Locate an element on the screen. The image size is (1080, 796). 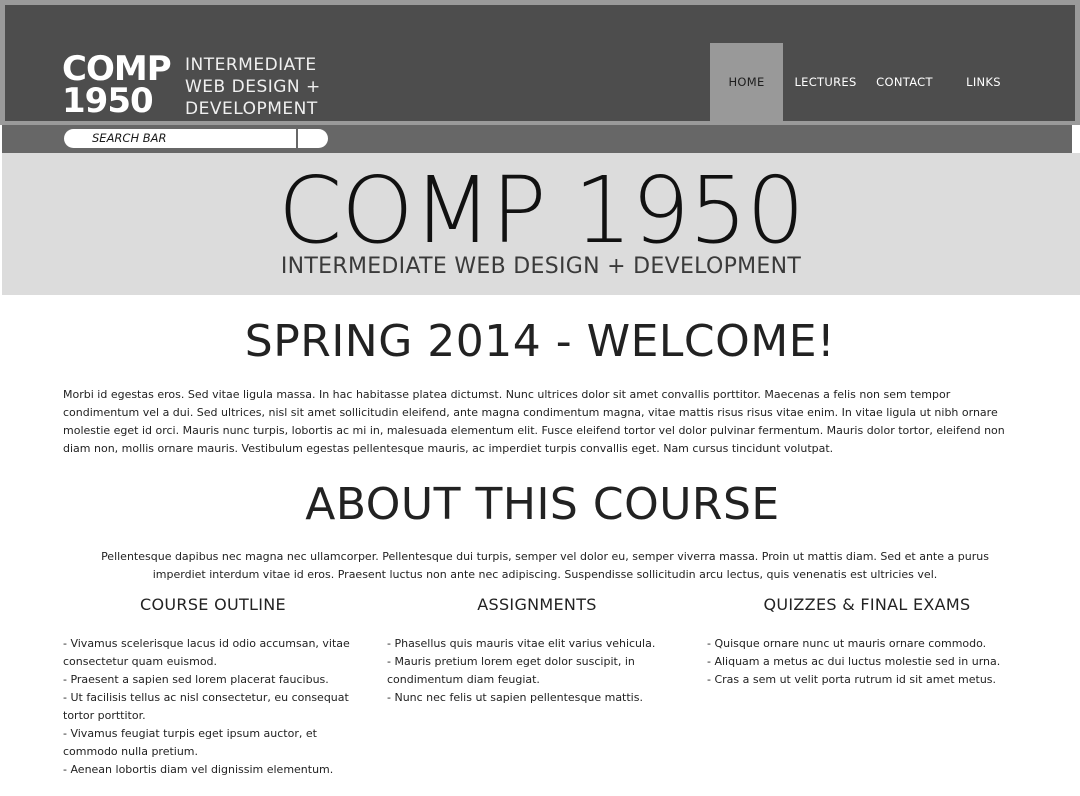
logo-tagline: INTERMEDIATE WEB DESIGN + DEVELOPMENT is located at coordinates (253, 87).